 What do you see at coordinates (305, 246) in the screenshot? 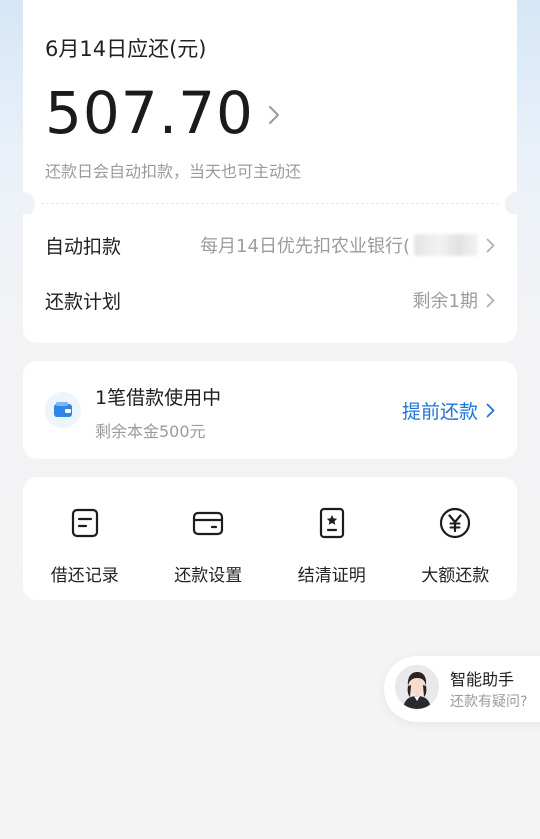
I see `auto-debit-value: 每月14日优先扣农业银行(` at bounding box center [305, 246].